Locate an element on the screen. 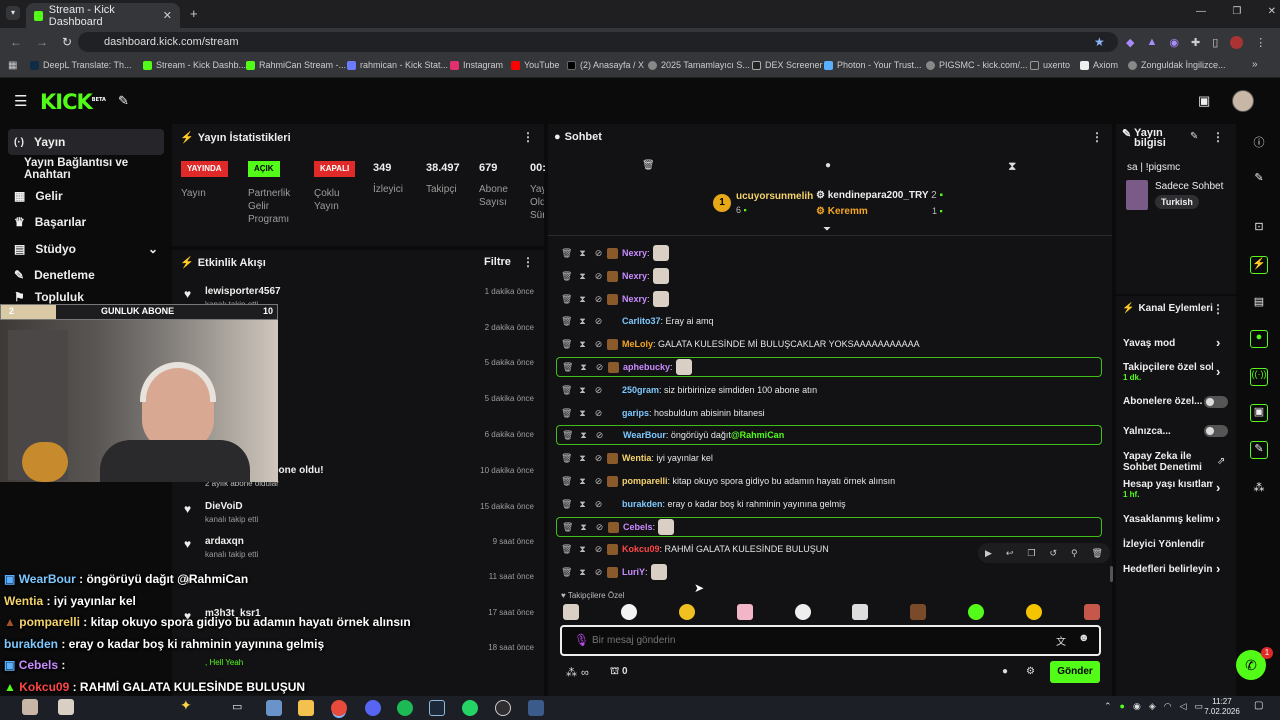 The width and height of the screenshot is (1280, 720). browser-tab-active: Stream - Kick Dashboard ✕ is located at coordinates (103, 15).